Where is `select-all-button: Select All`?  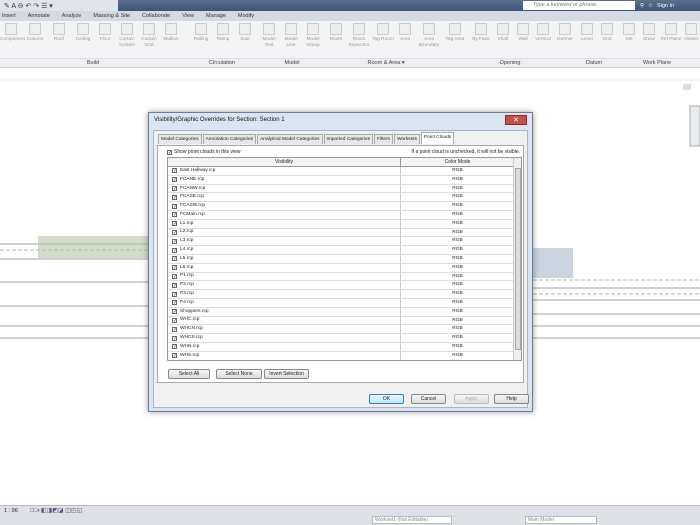
select-all-button: Select All is located at coordinates (189, 374).